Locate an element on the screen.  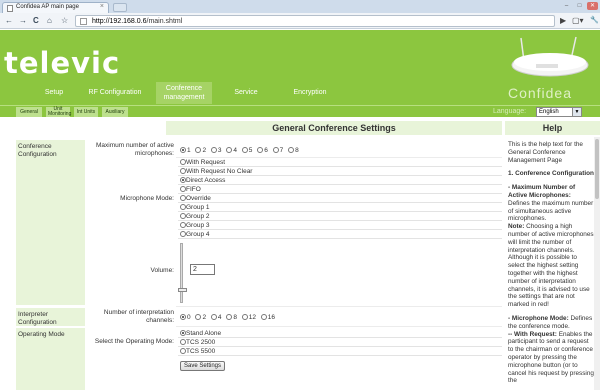
interp-option-16: 16 is located at coordinates (267, 317).